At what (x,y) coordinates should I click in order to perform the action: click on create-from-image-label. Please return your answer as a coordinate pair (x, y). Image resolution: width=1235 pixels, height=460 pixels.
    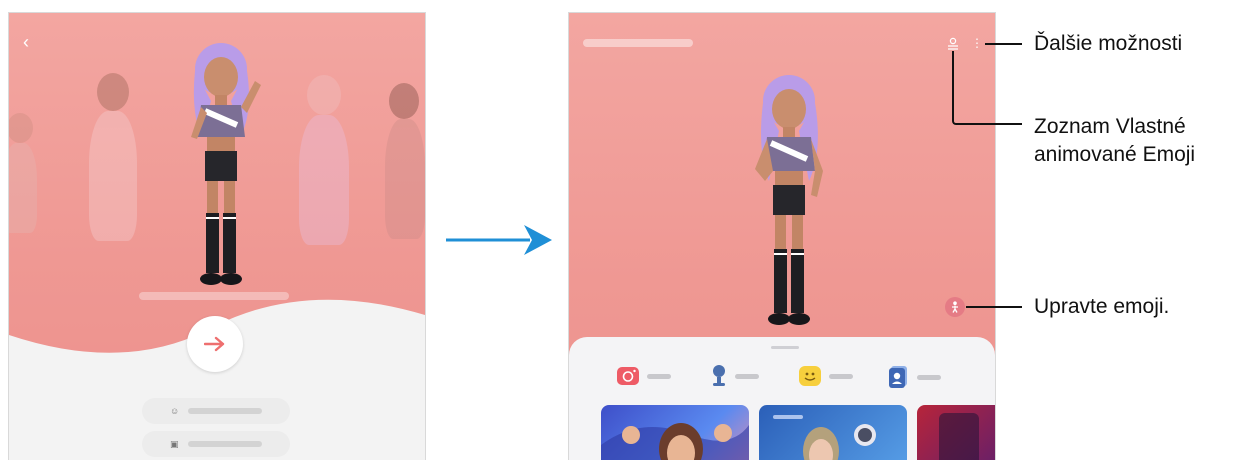
    Looking at the image, I should click on (225, 444).